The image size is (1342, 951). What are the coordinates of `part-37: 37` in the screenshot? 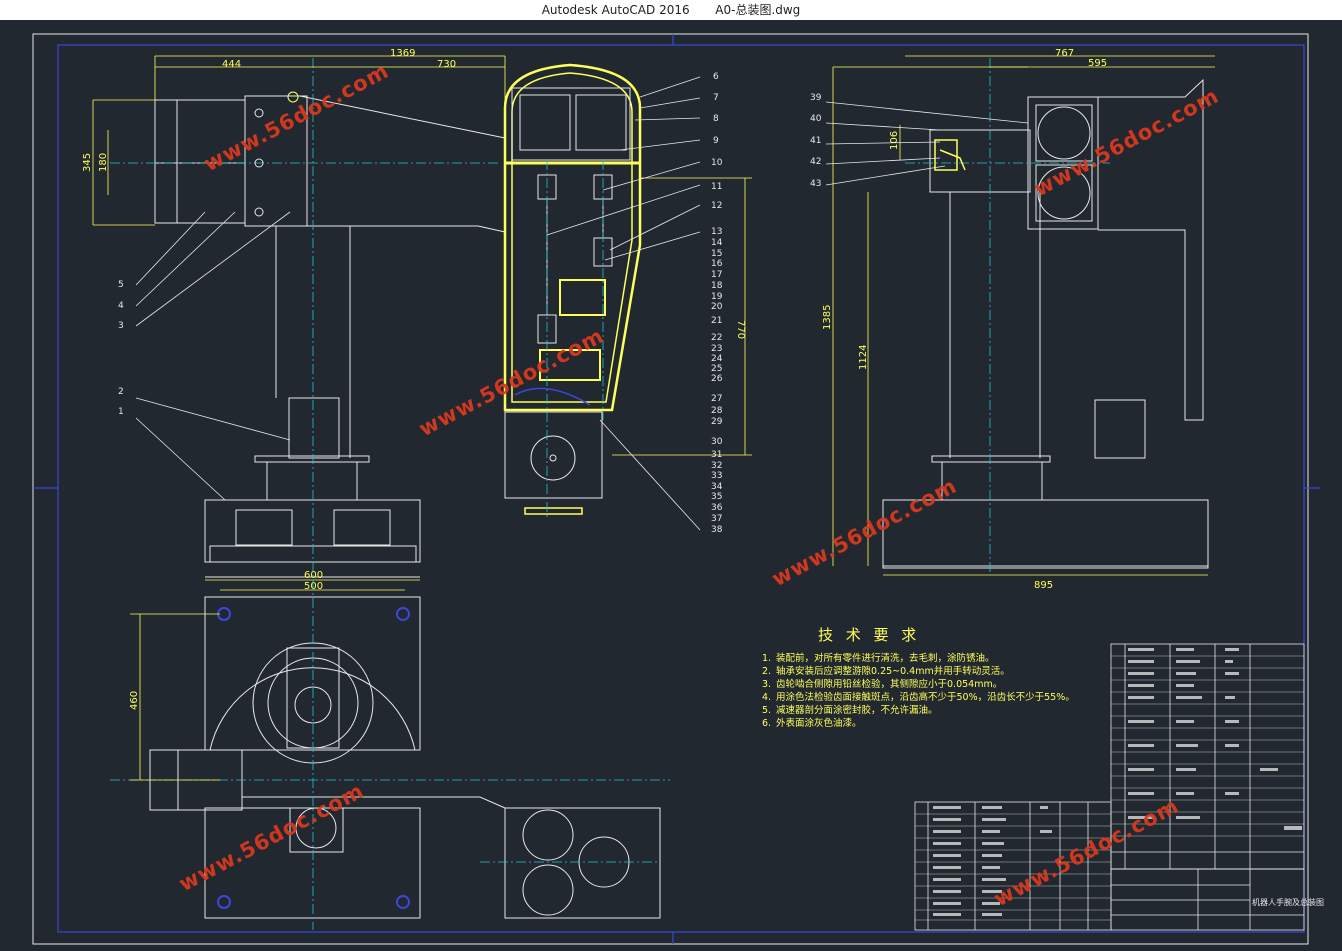 It's located at (716, 519).